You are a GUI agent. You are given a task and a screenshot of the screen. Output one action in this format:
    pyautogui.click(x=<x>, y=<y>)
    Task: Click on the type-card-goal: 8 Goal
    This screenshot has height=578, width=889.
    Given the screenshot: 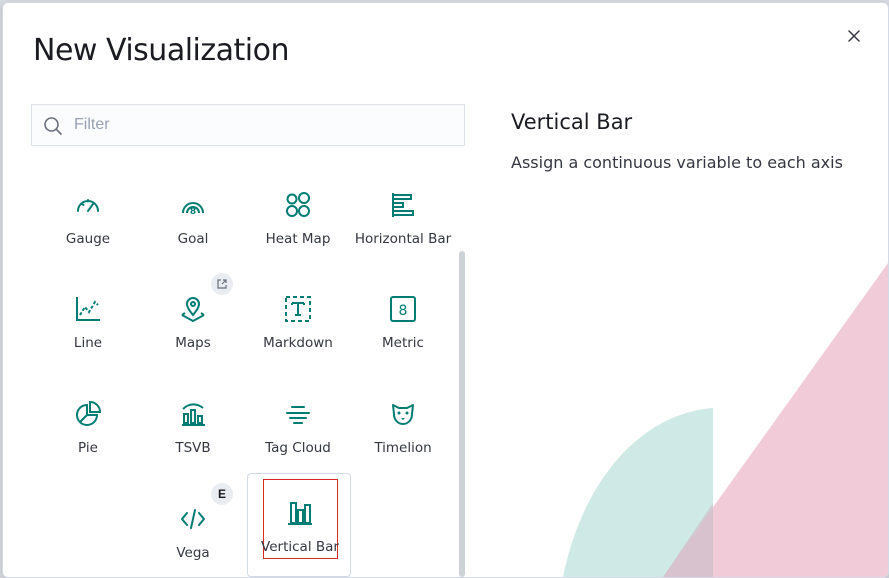 What is the action you would take?
    pyautogui.click(x=193, y=221)
    